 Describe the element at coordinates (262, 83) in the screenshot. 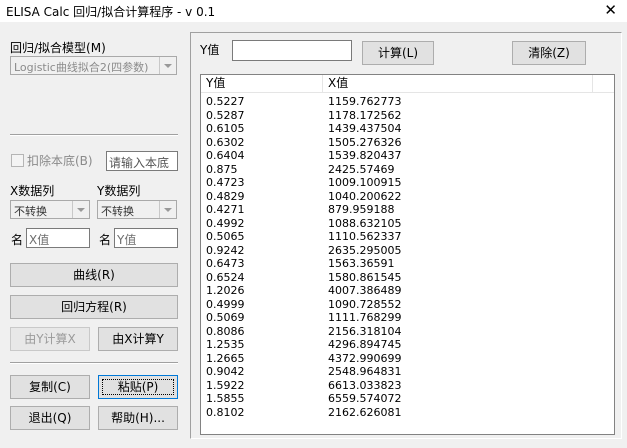

I see `column-header-y: Y值` at that location.